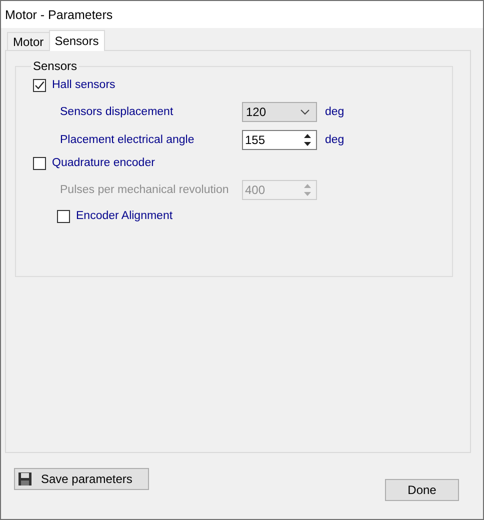  What do you see at coordinates (279, 112) in the screenshot?
I see `dropdown: 120` at bounding box center [279, 112].